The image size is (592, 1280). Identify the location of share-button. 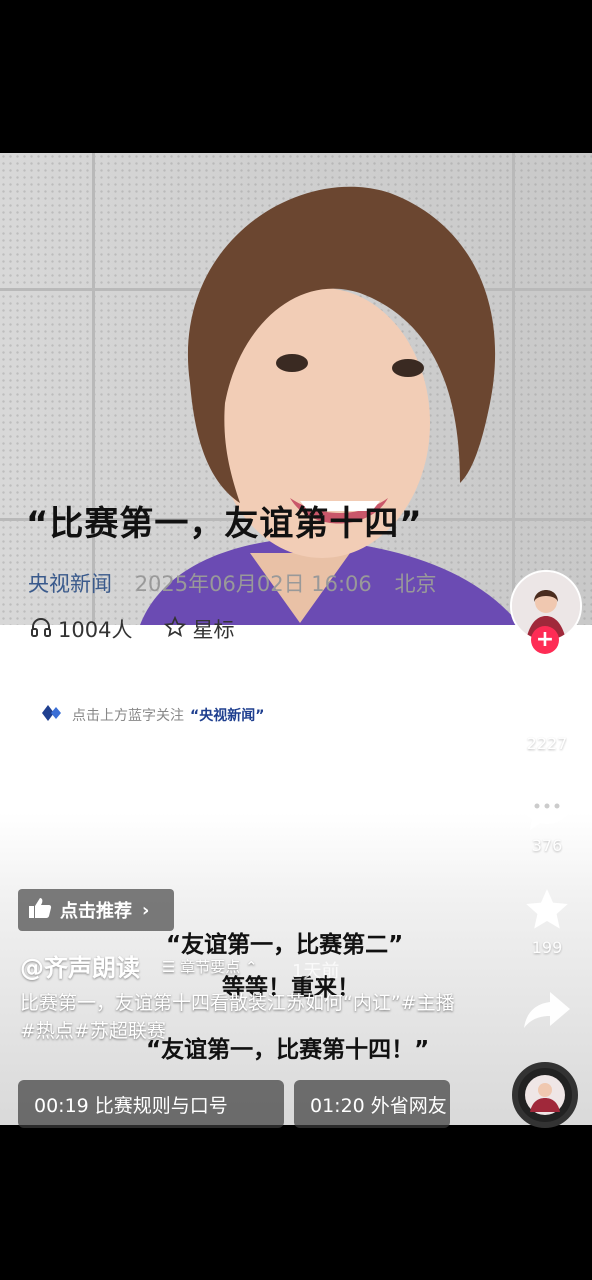
(547, 1012).